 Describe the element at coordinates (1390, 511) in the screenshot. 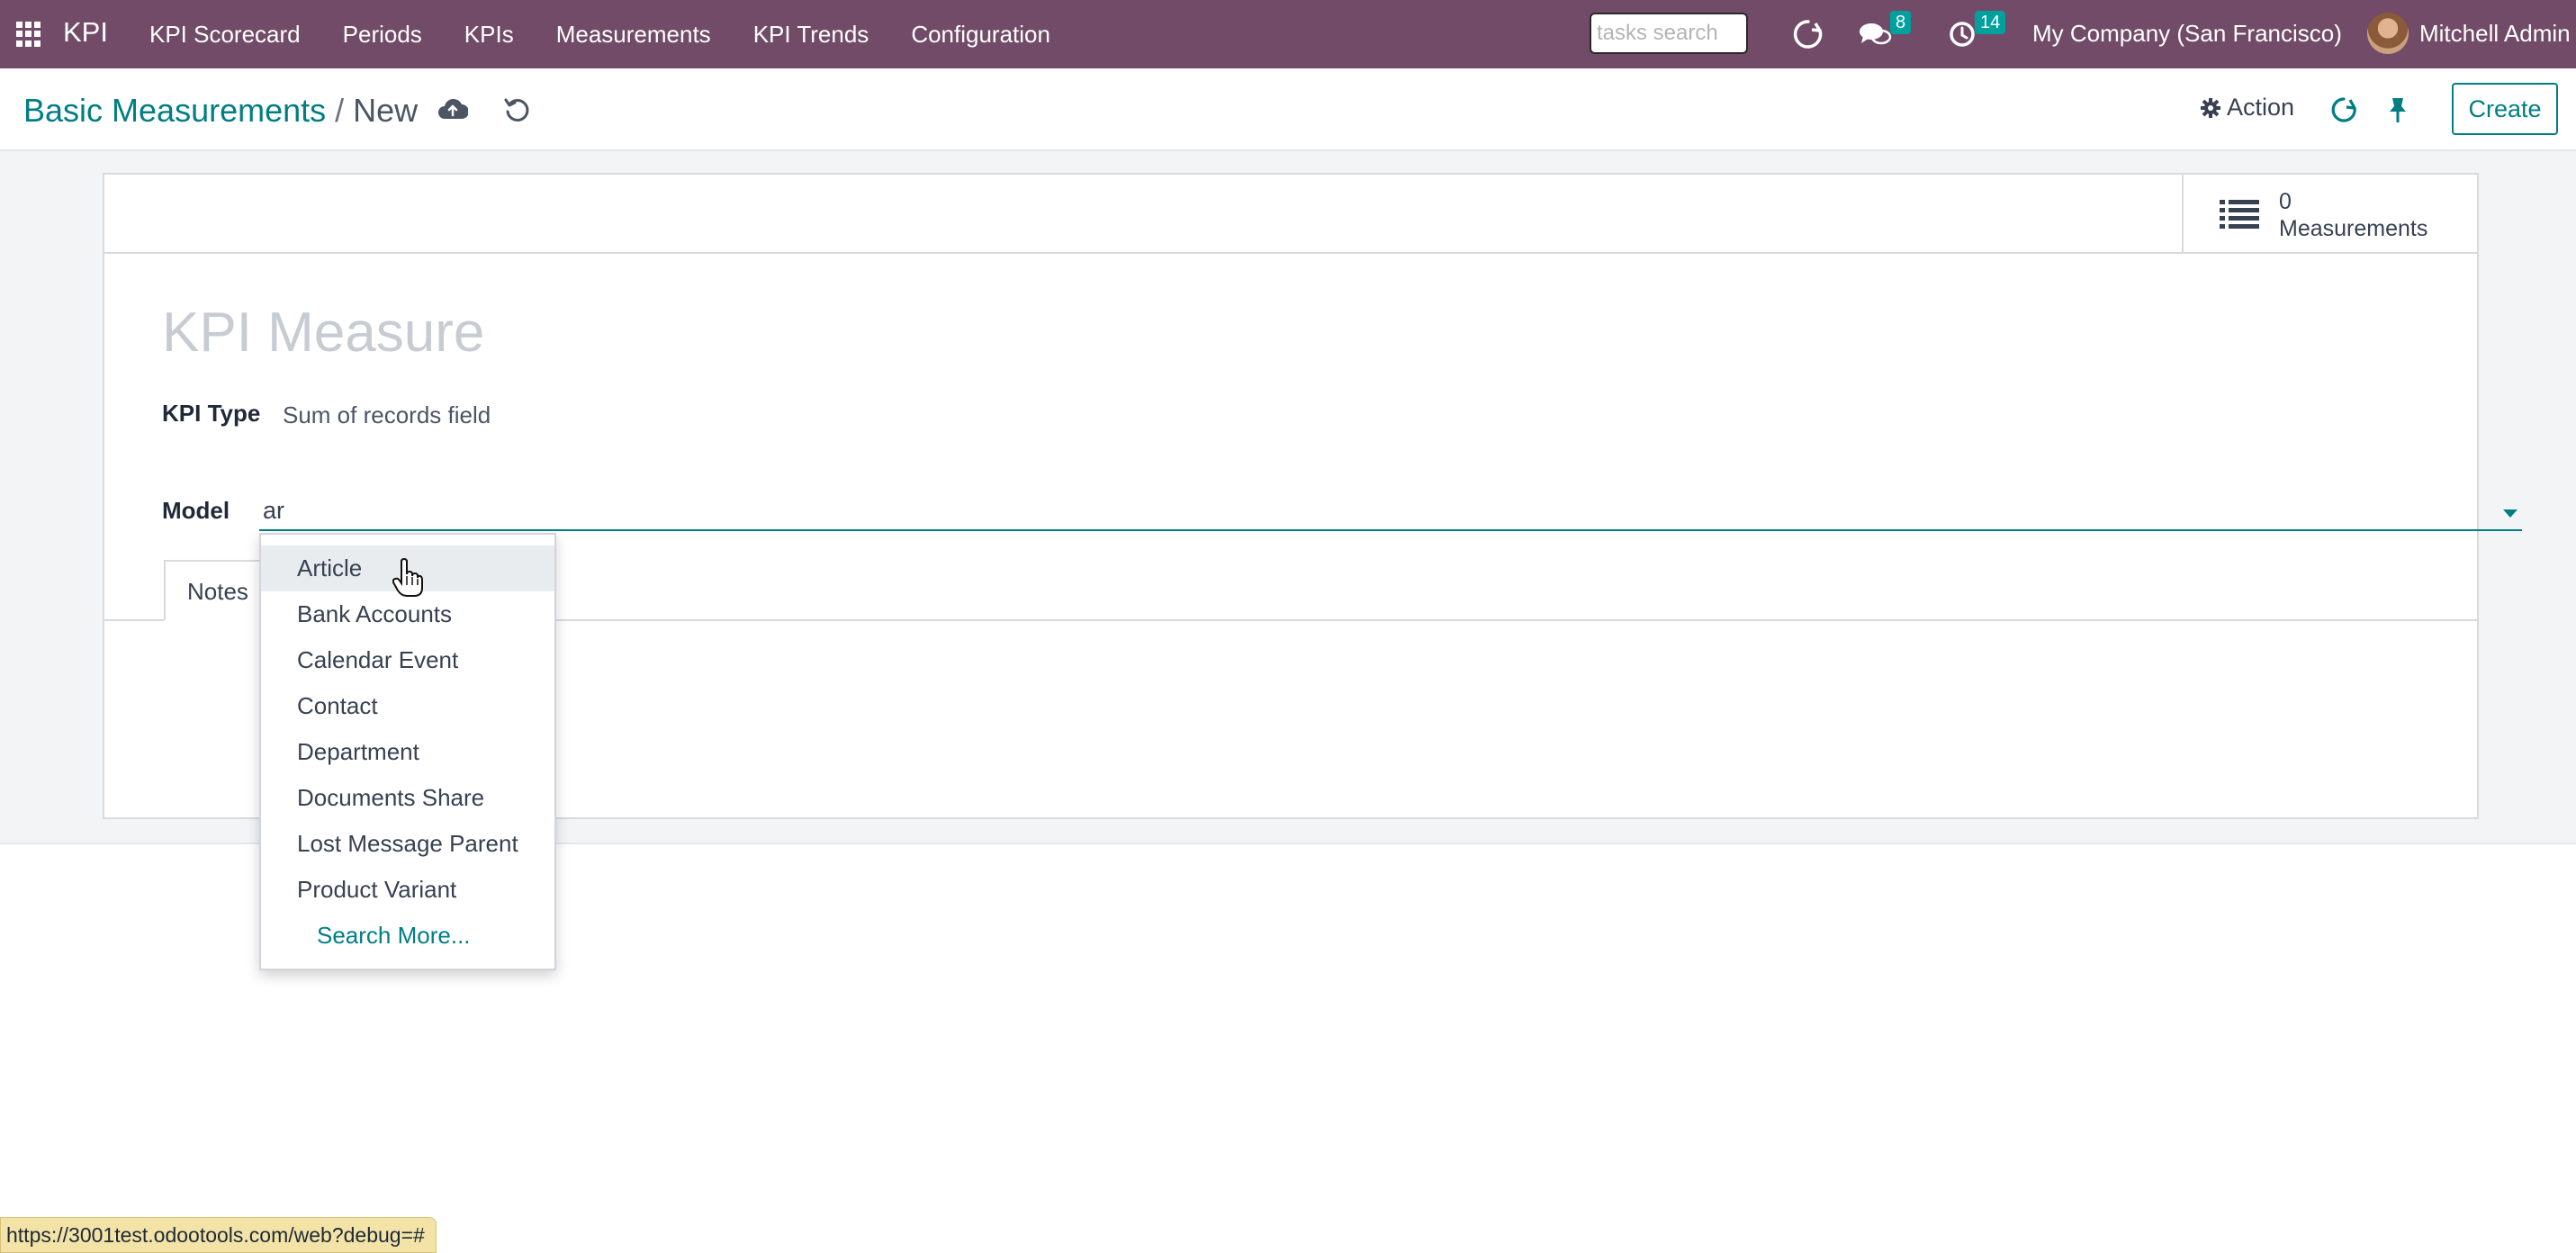

I see `model-input` at that location.